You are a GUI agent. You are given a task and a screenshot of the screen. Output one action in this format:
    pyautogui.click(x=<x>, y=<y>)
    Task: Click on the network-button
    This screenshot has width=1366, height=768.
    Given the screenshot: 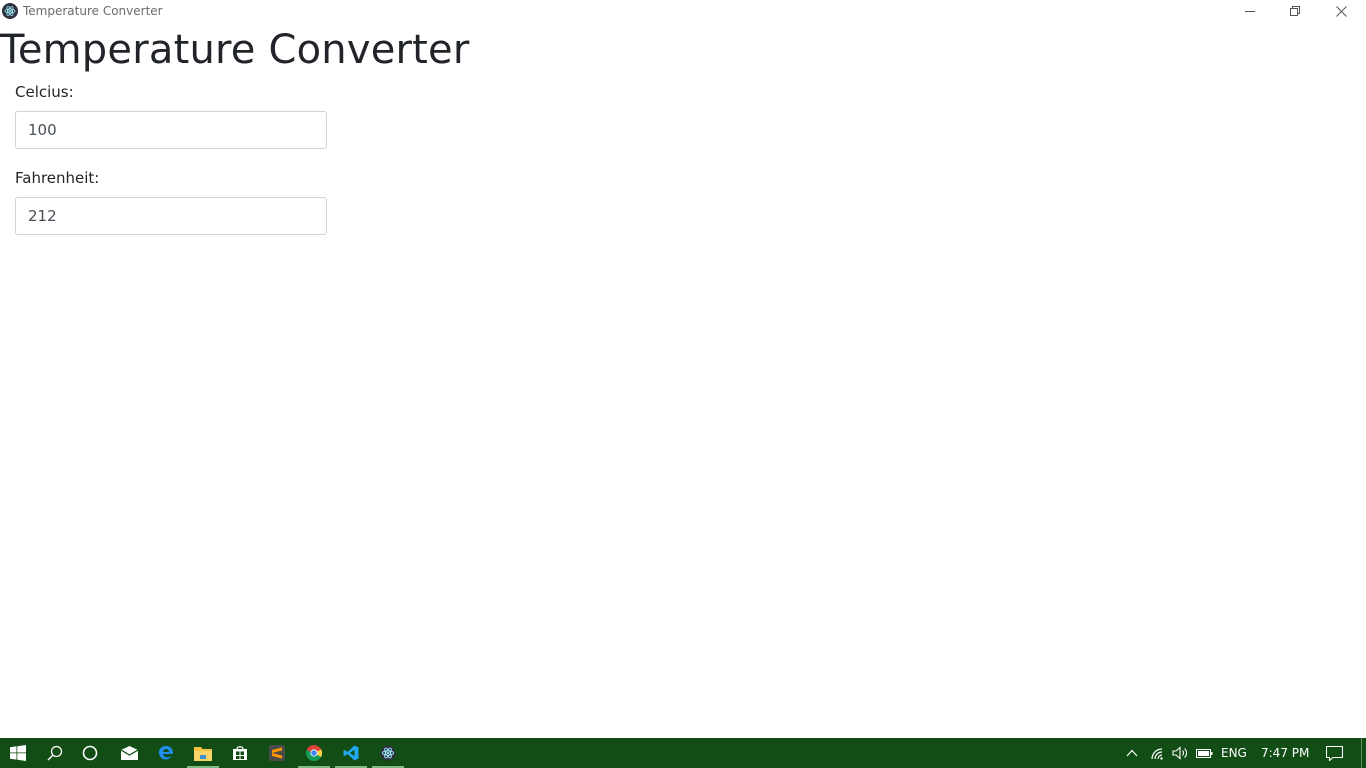 What is the action you would take?
    pyautogui.click(x=1157, y=753)
    